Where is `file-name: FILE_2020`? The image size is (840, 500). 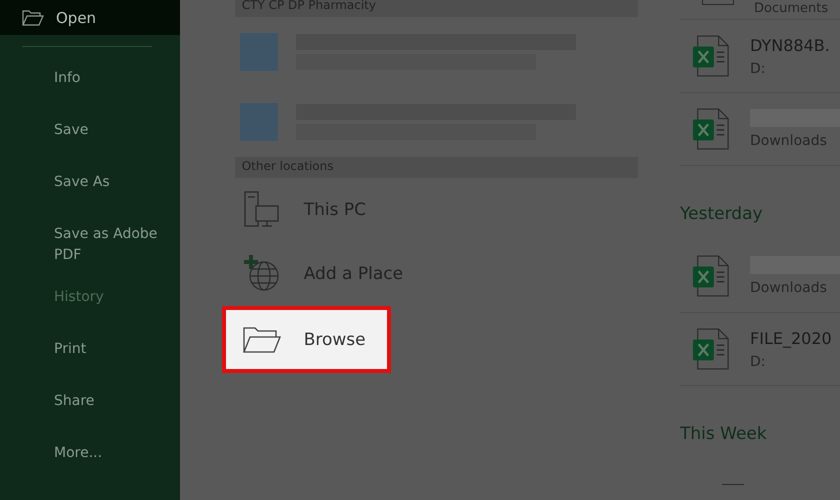 file-name: FILE_2020 is located at coordinates (791, 338).